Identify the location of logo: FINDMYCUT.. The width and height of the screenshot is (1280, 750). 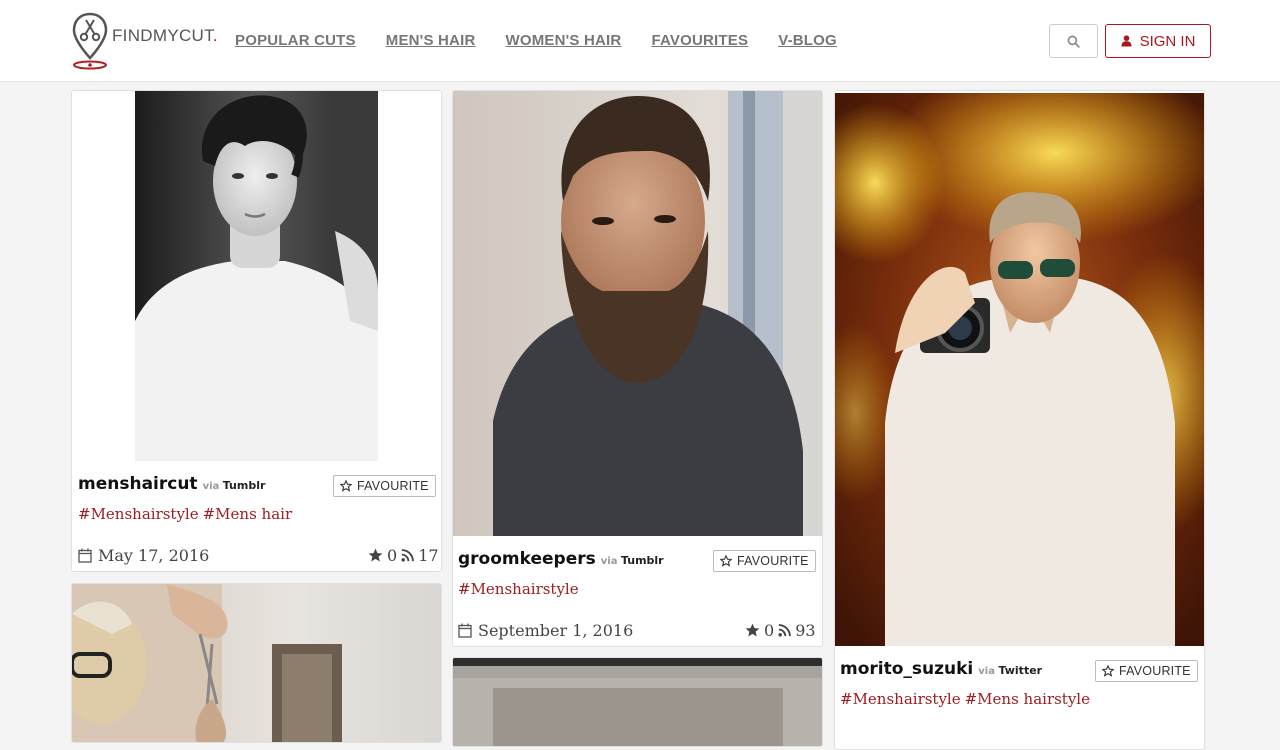
(145, 41).